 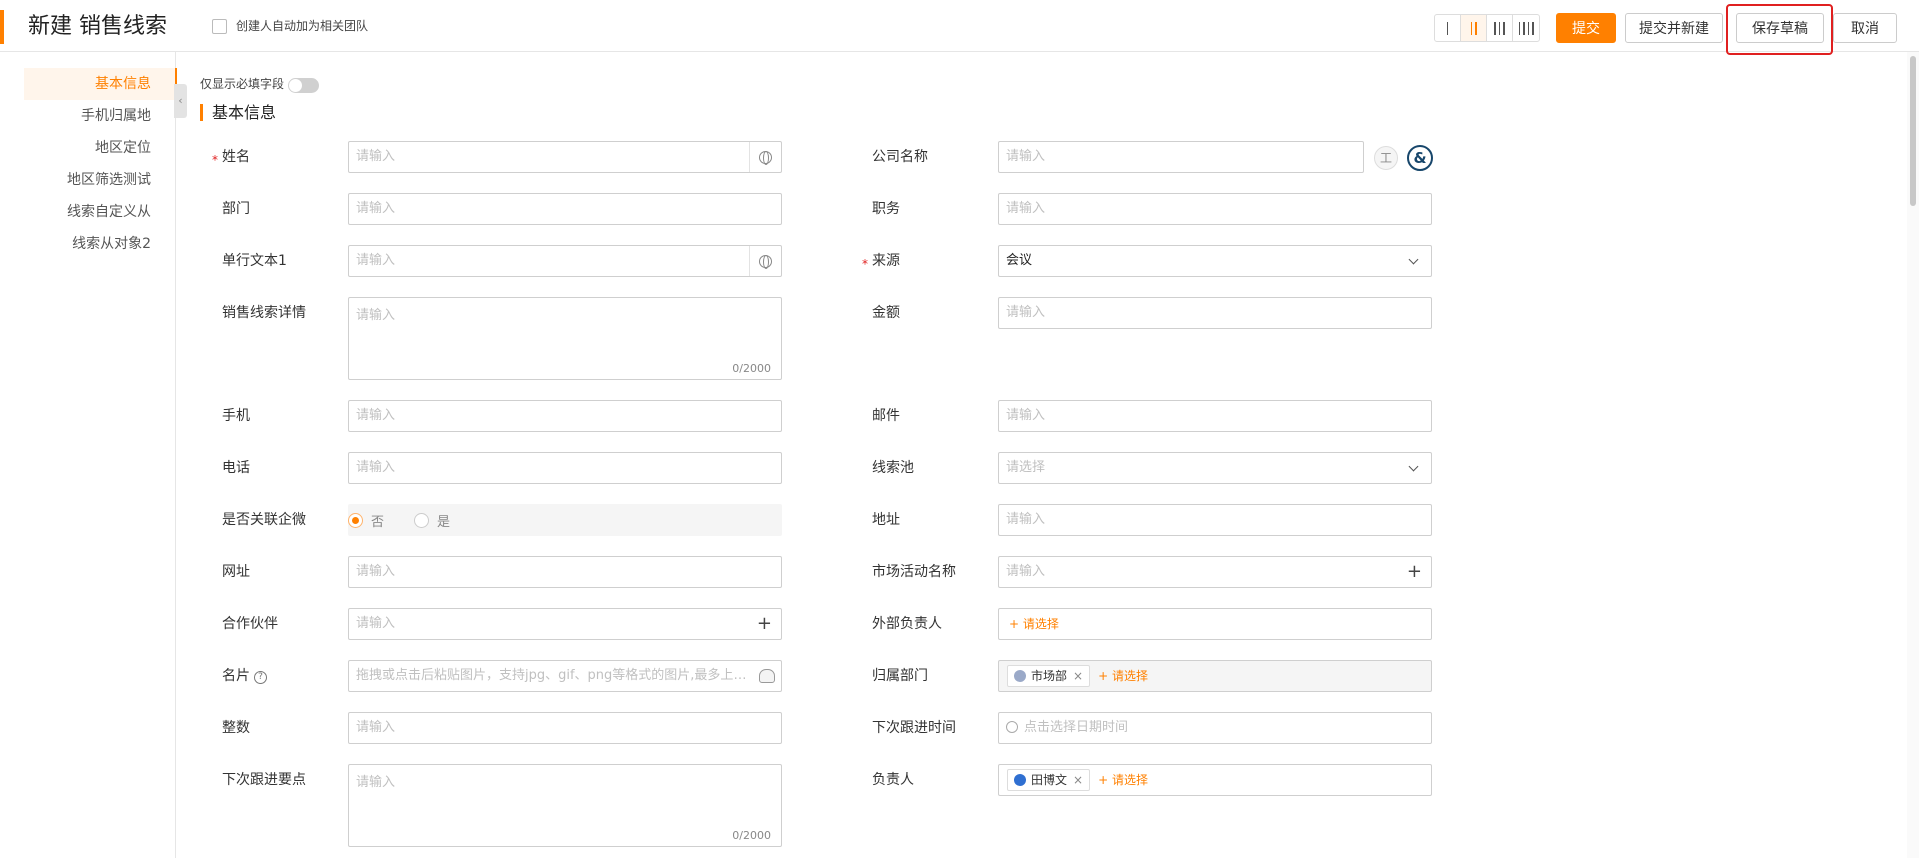 What do you see at coordinates (254, 261) in the screenshot?
I see `single-text-label: 单行文本1` at bounding box center [254, 261].